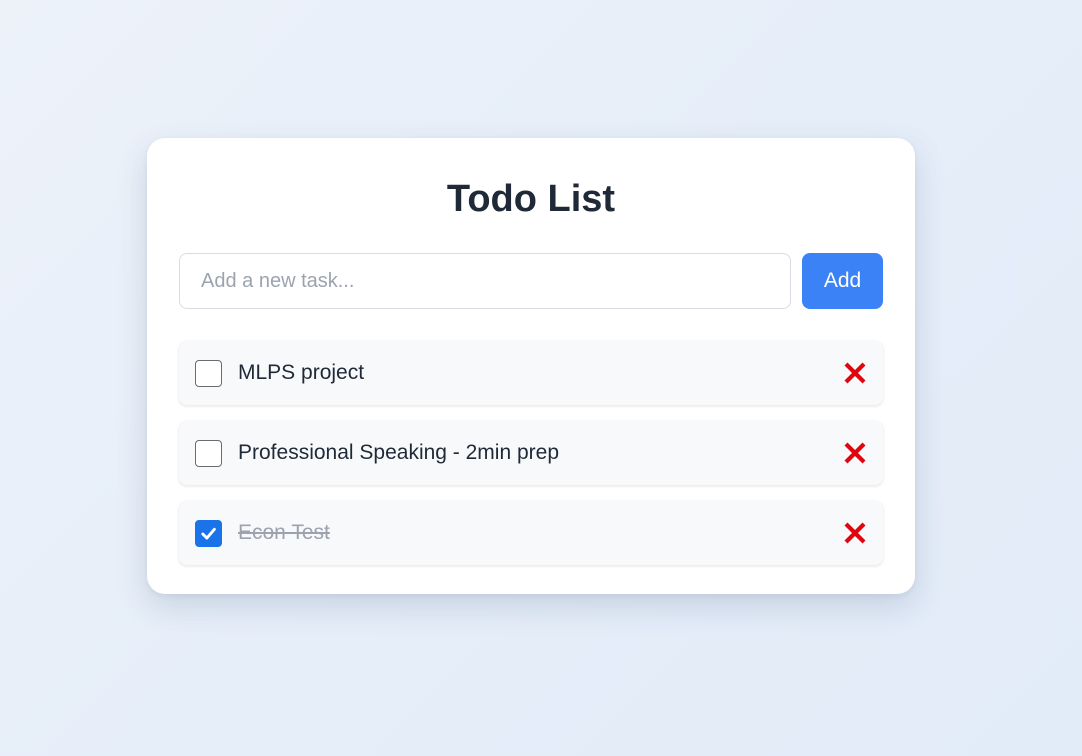 This screenshot has width=1082, height=756. Describe the element at coordinates (485, 281) in the screenshot. I see `new-task-input` at that location.